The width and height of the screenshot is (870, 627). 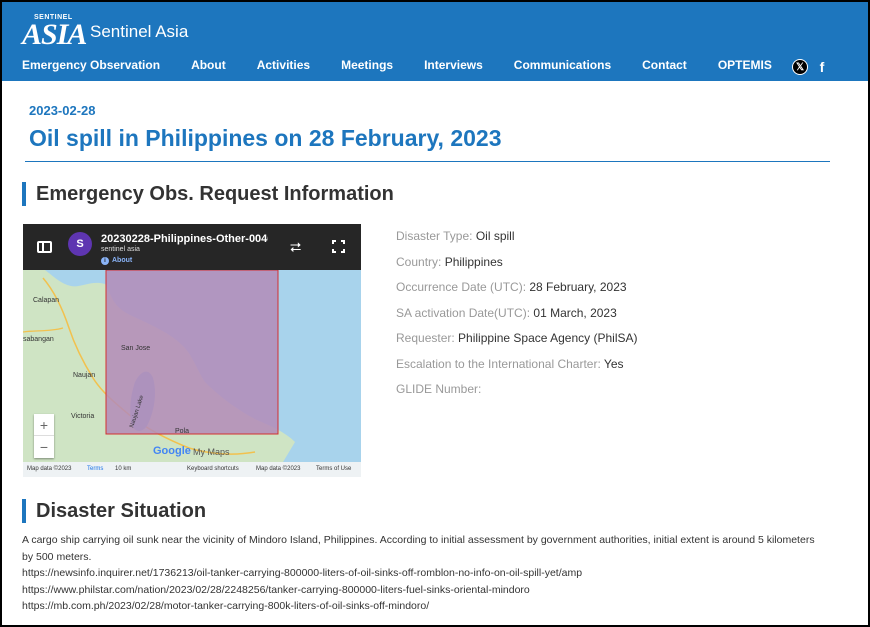 I want to click on map-data-text-2: Map data ©2023, so click(x=278, y=469).